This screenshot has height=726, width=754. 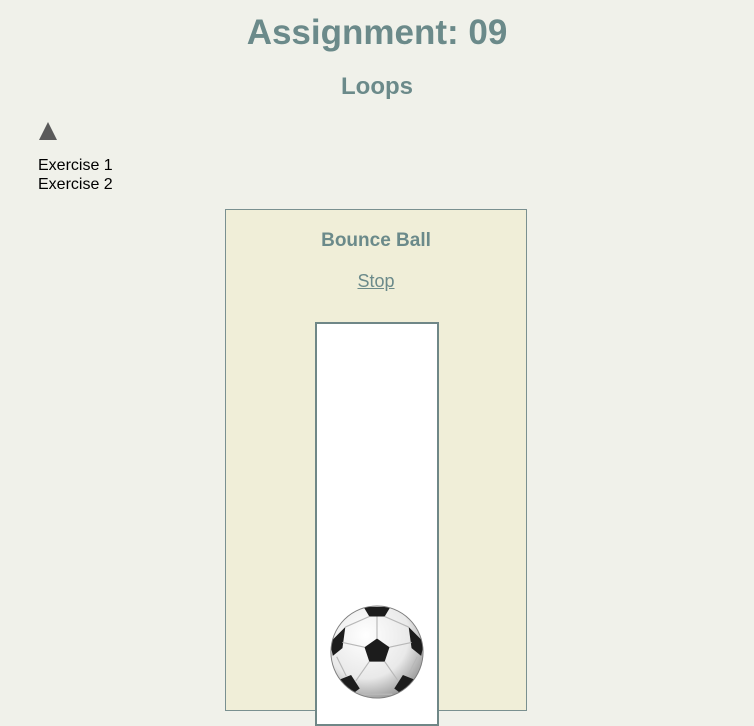 I want to click on soccer-ball-icon, so click(x=377, y=652).